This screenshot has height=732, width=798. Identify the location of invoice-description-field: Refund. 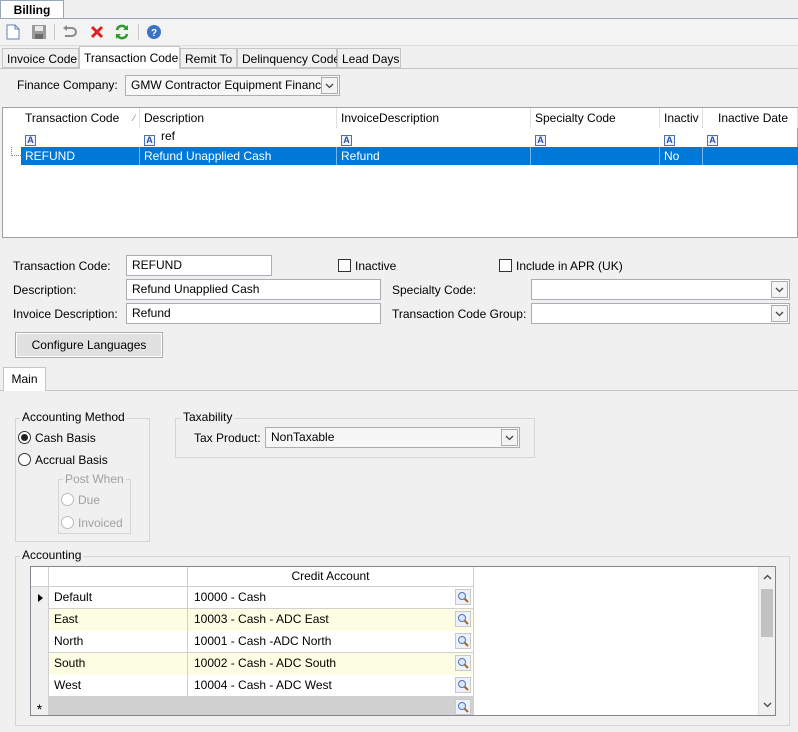
(253, 313).